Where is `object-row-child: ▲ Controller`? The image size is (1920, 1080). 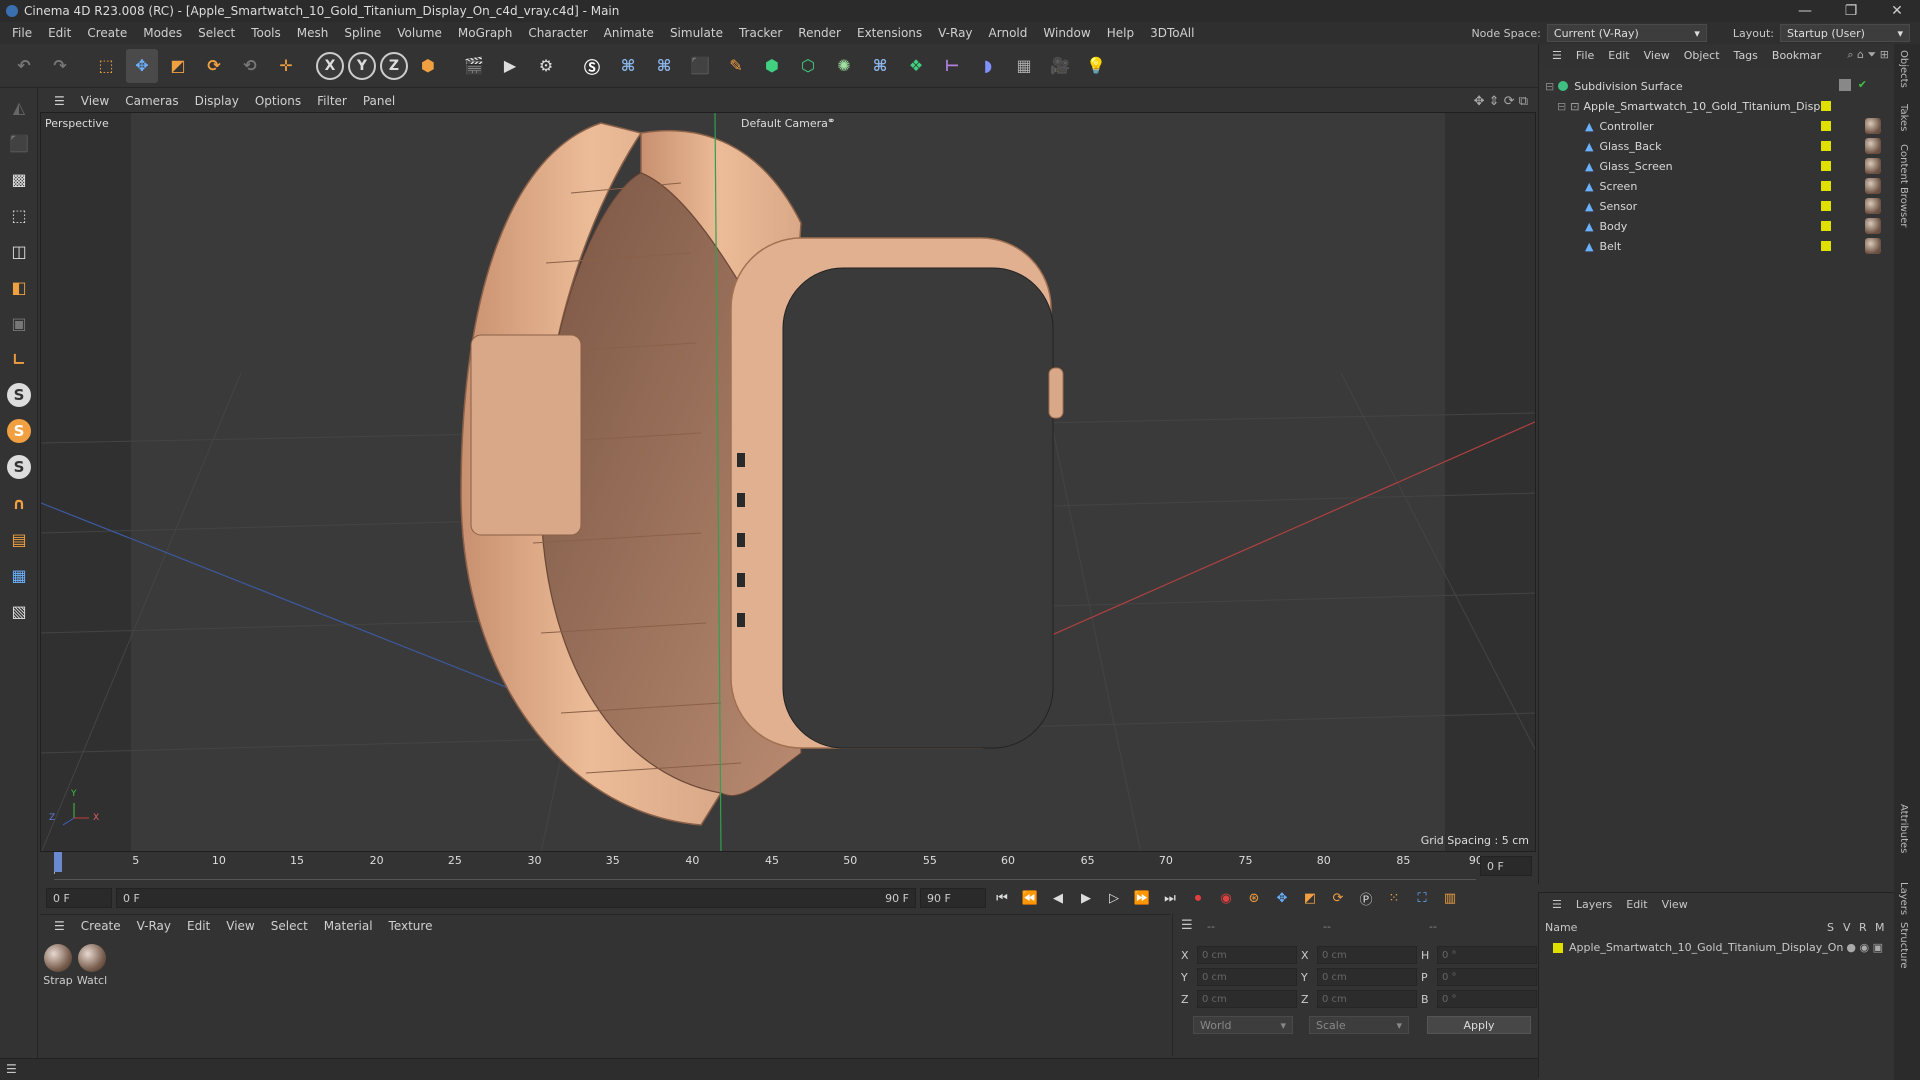 object-row-child: ▲ Controller is located at coordinates (1717, 126).